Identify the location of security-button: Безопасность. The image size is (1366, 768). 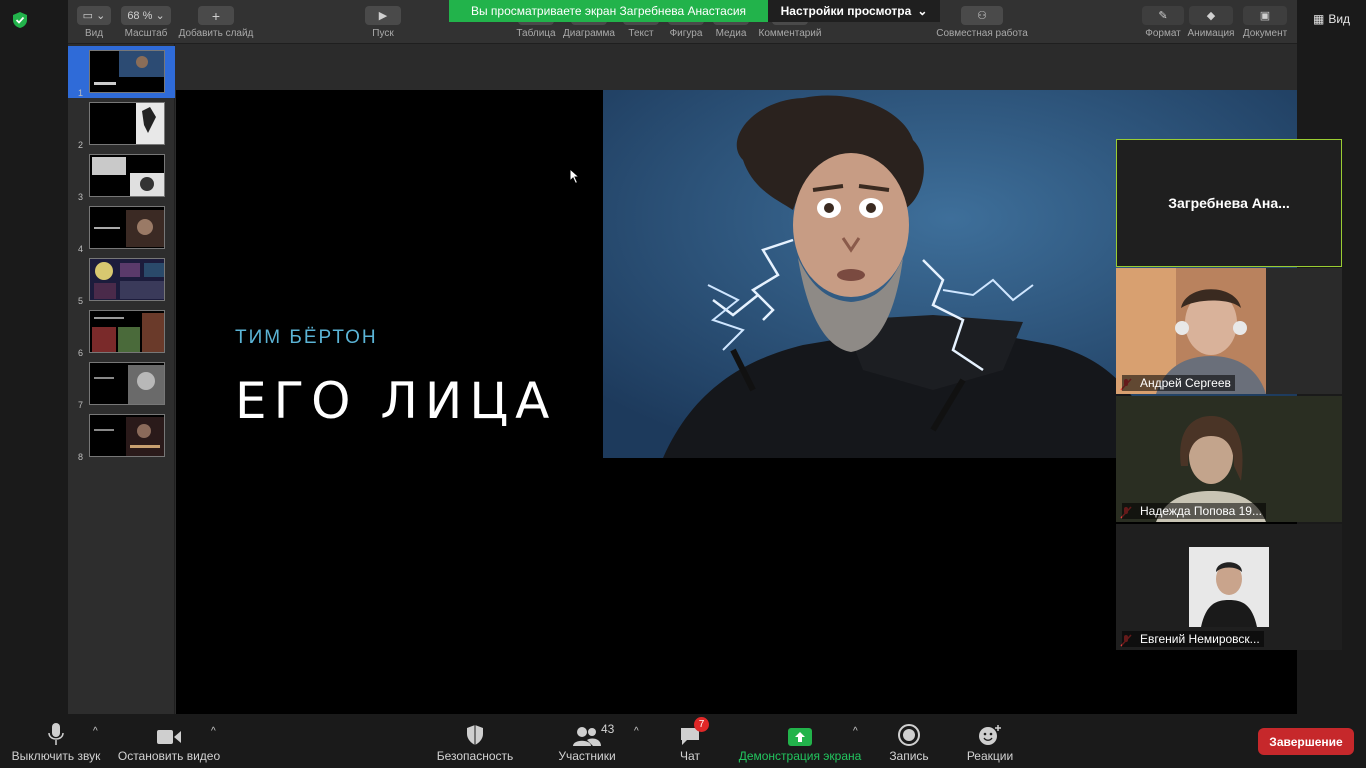
(475, 741).